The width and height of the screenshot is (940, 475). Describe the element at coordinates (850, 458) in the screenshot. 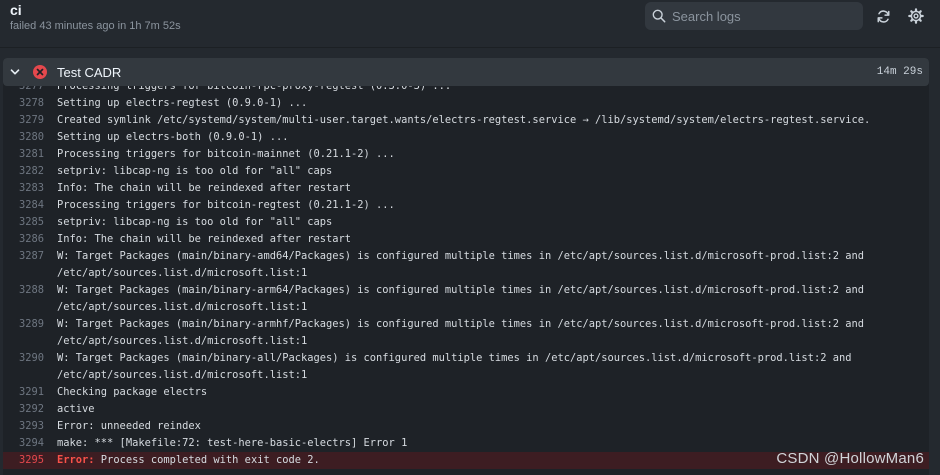

I see `watermark: CSDN @HollowMan6` at that location.